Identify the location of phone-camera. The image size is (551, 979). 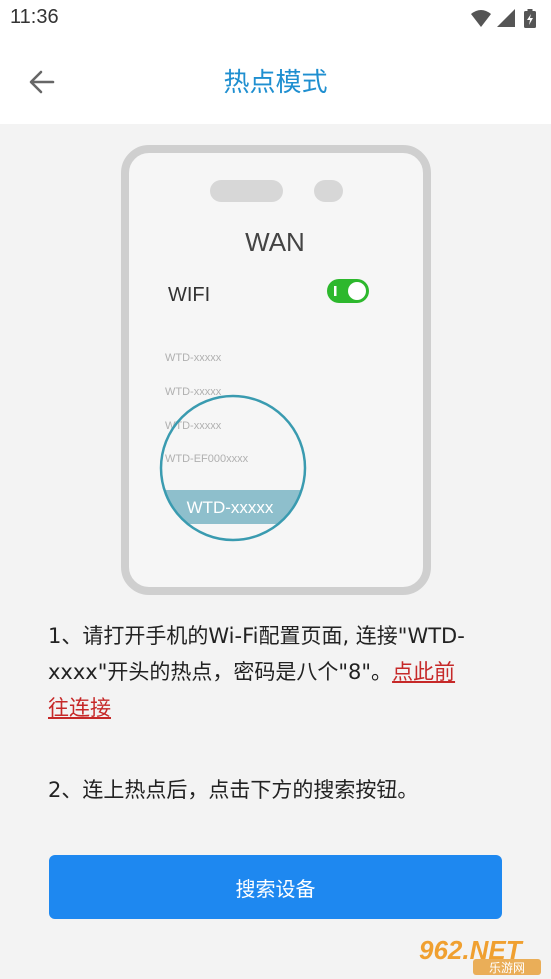
(328, 191).